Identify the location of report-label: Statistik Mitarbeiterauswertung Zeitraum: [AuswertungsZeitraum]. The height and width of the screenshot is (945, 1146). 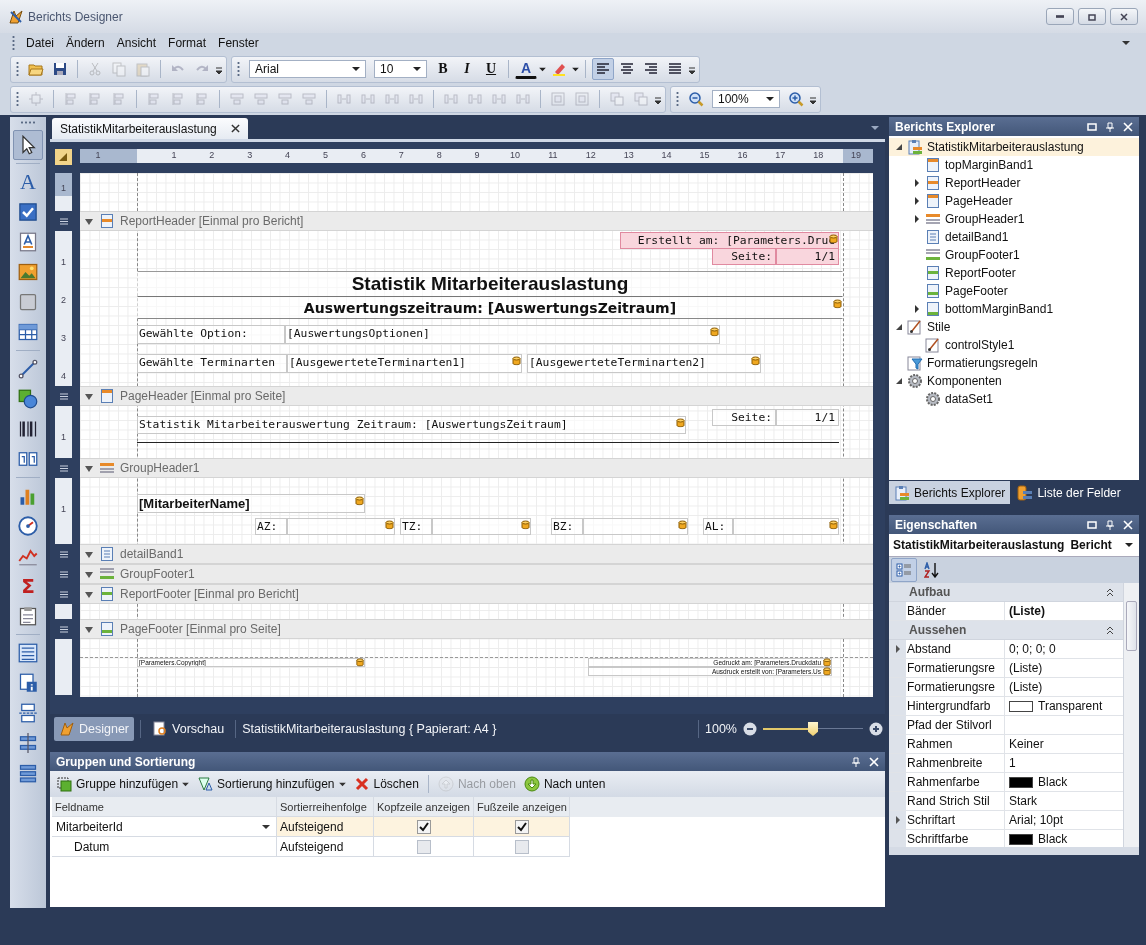
(411, 425).